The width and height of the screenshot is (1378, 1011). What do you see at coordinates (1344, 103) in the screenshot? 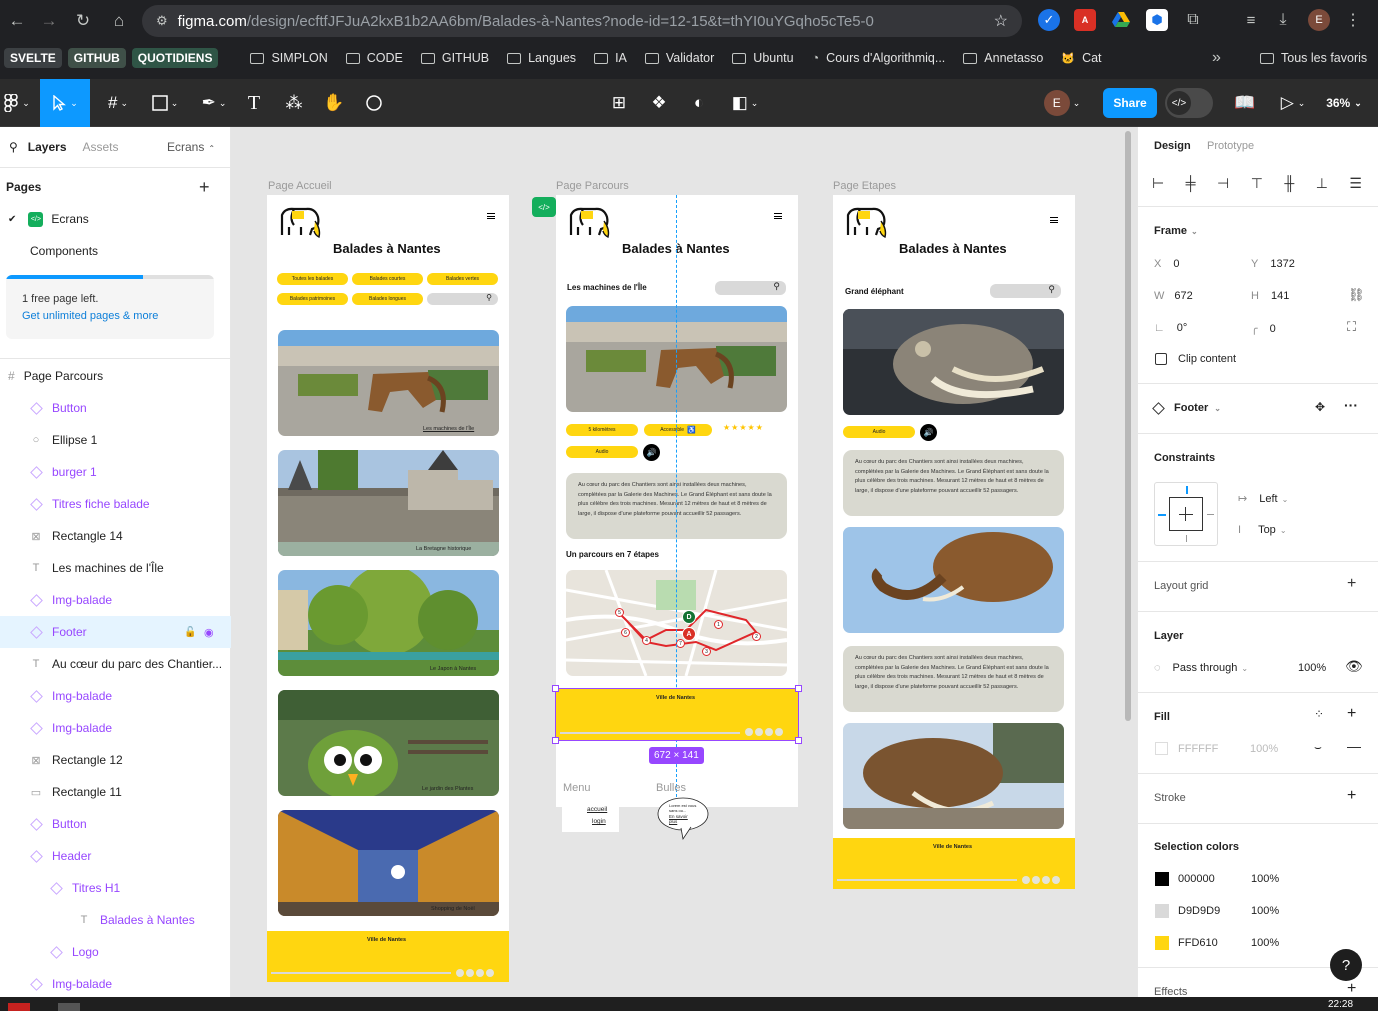
I see `zoom-menu: 36% ⌄` at bounding box center [1344, 103].